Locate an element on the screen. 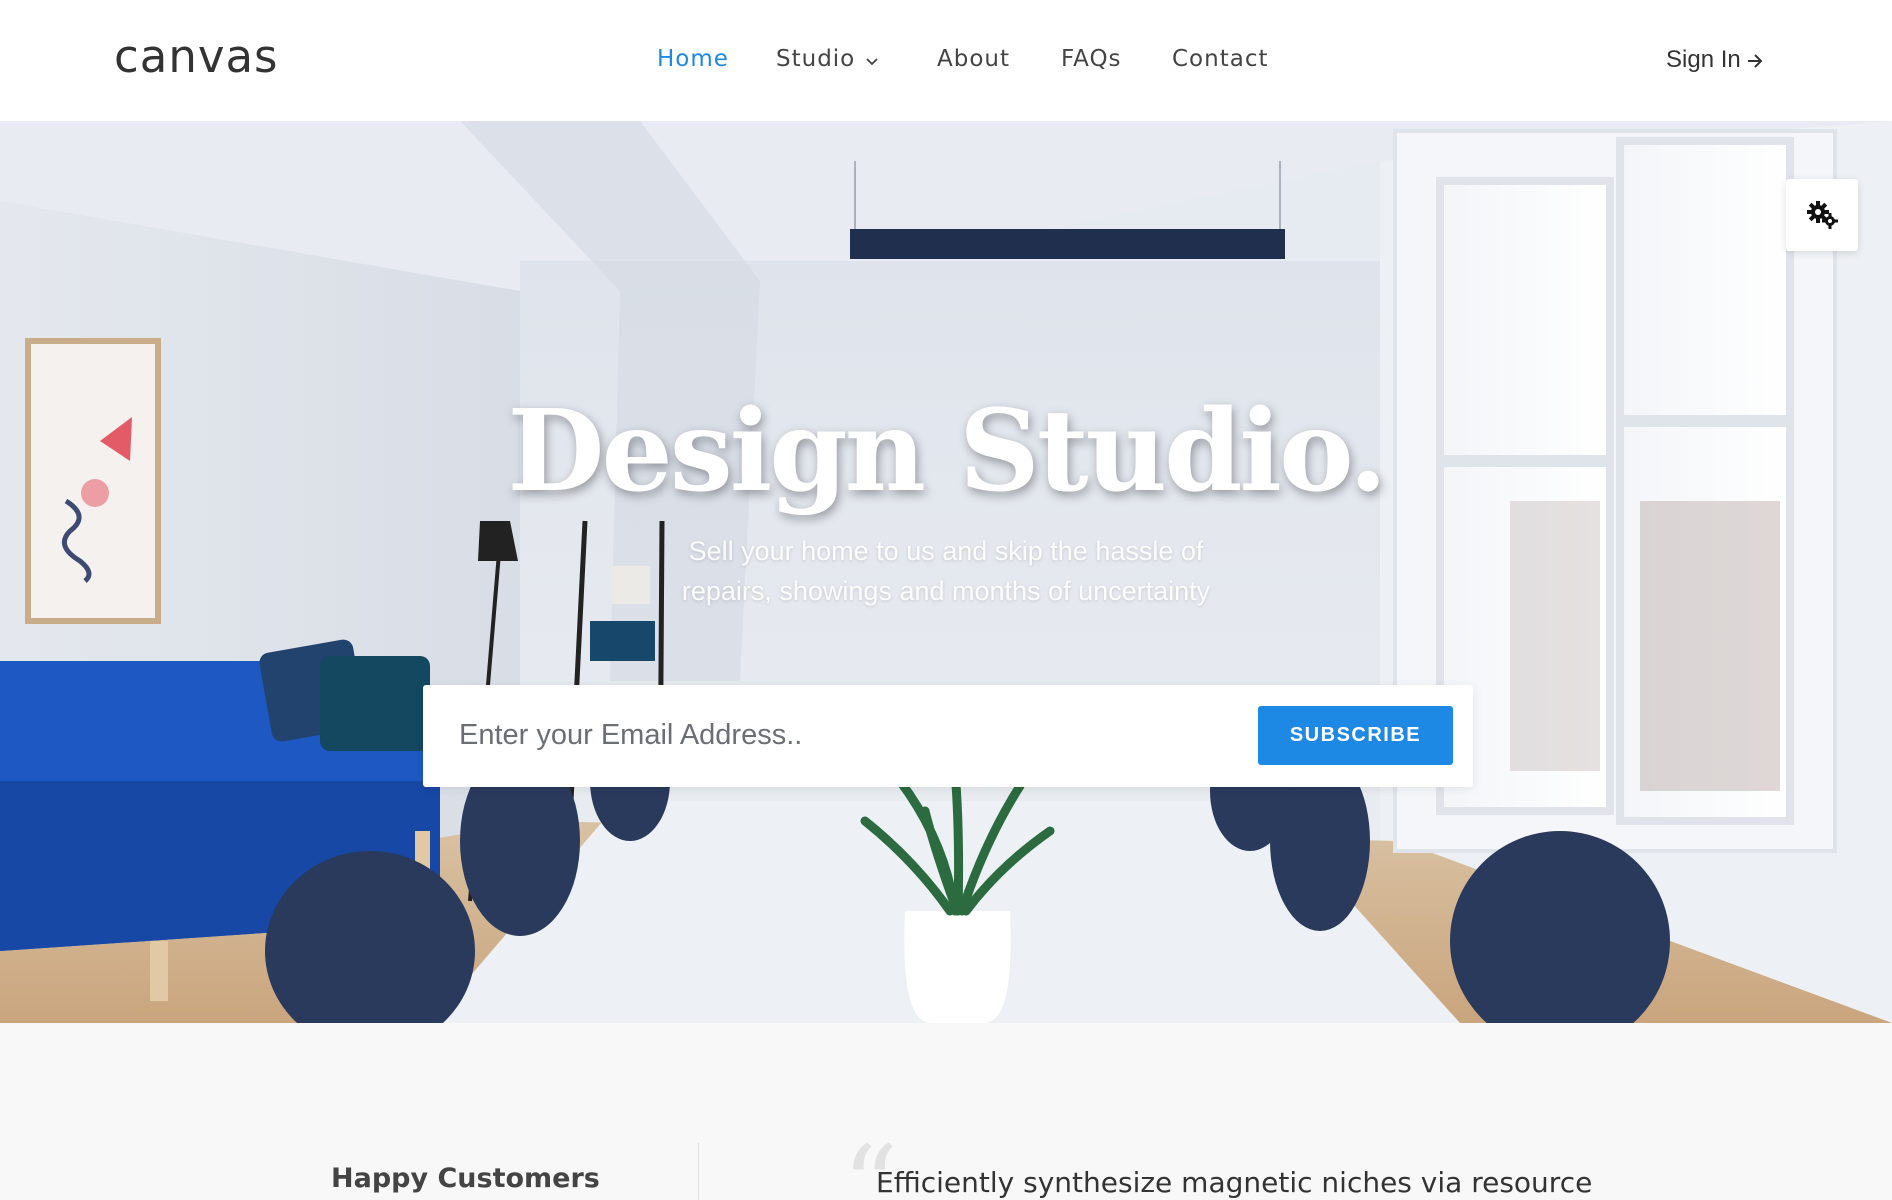 The image size is (1892, 1200). nav-item-about: About is located at coordinates (973, 59).